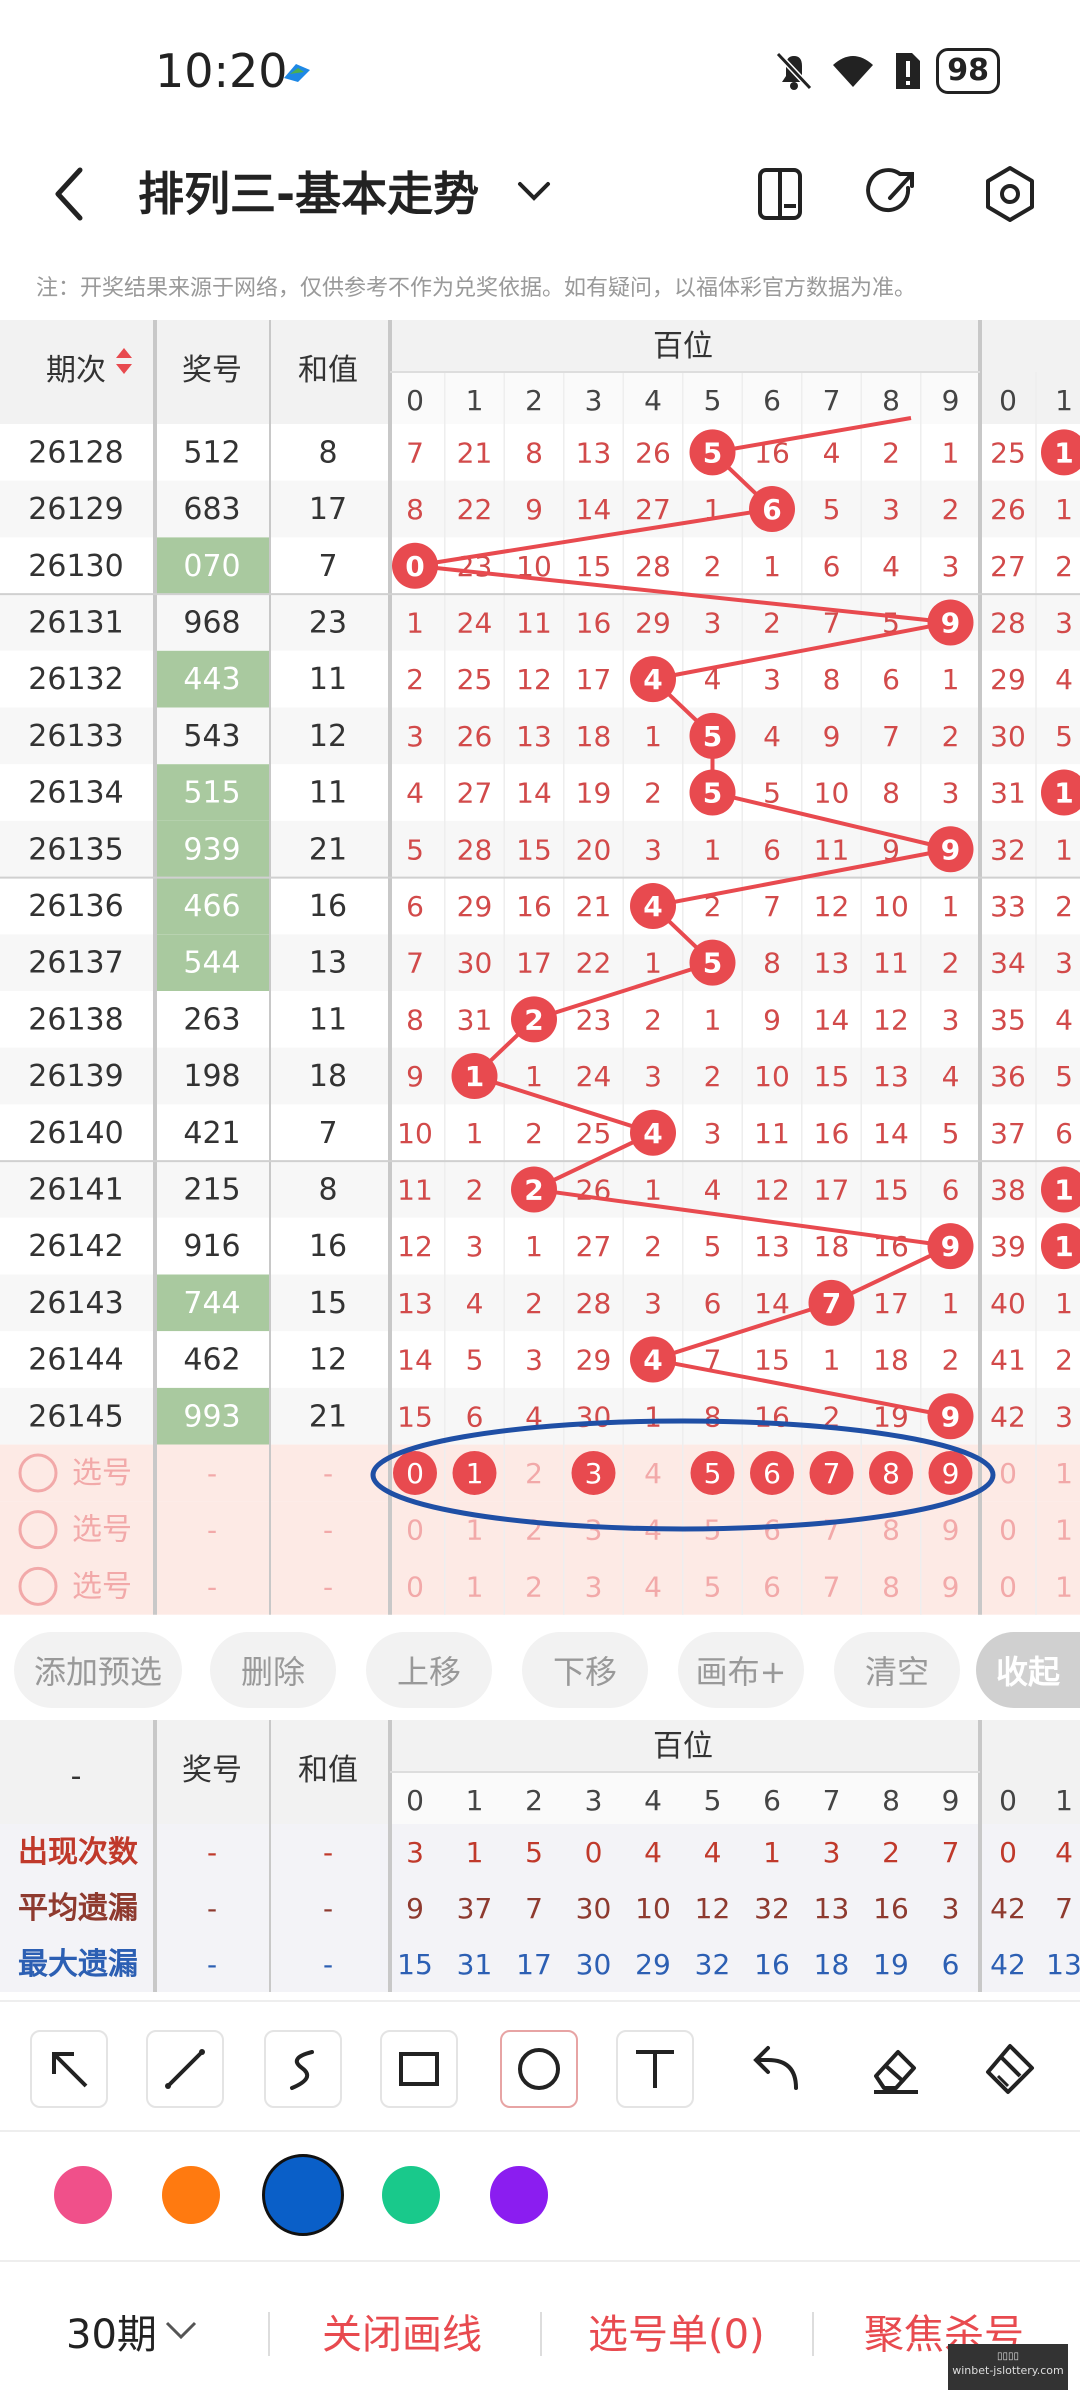 The height and width of the screenshot is (2400, 1080). Describe the element at coordinates (191, 2195) in the screenshot. I see `color-swatch-orange` at that location.